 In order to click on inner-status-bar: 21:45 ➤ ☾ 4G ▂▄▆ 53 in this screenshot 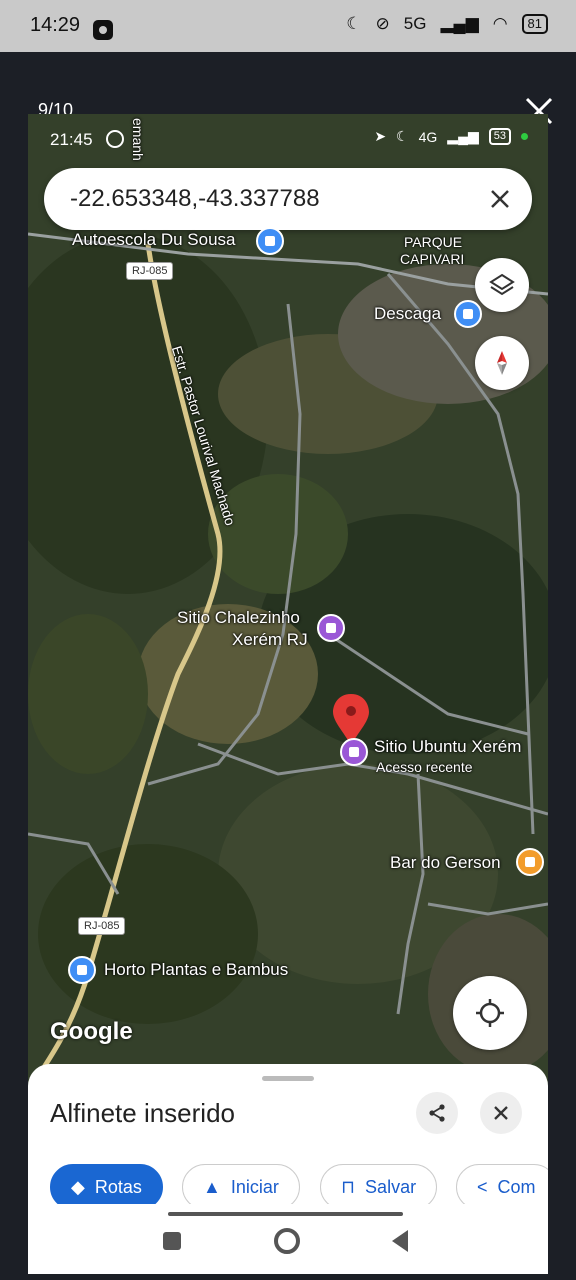, I will do `click(288, 136)`.